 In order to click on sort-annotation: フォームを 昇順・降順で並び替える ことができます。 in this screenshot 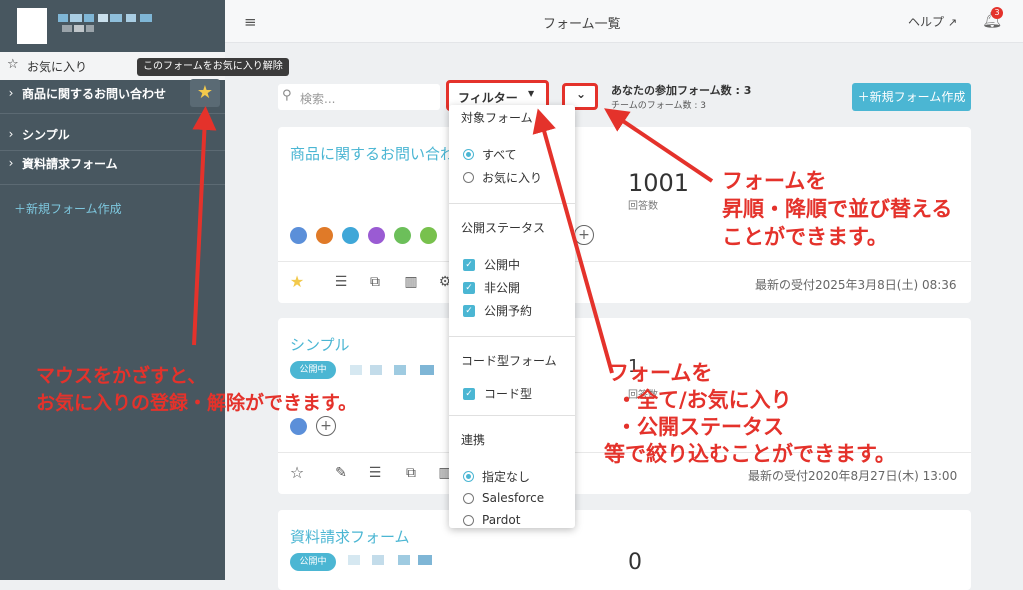, I will do `click(837, 209)`.